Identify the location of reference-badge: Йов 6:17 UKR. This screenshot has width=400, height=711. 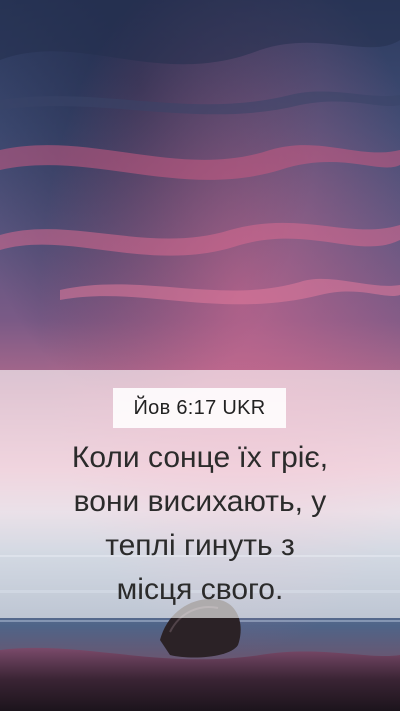
(199, 408).